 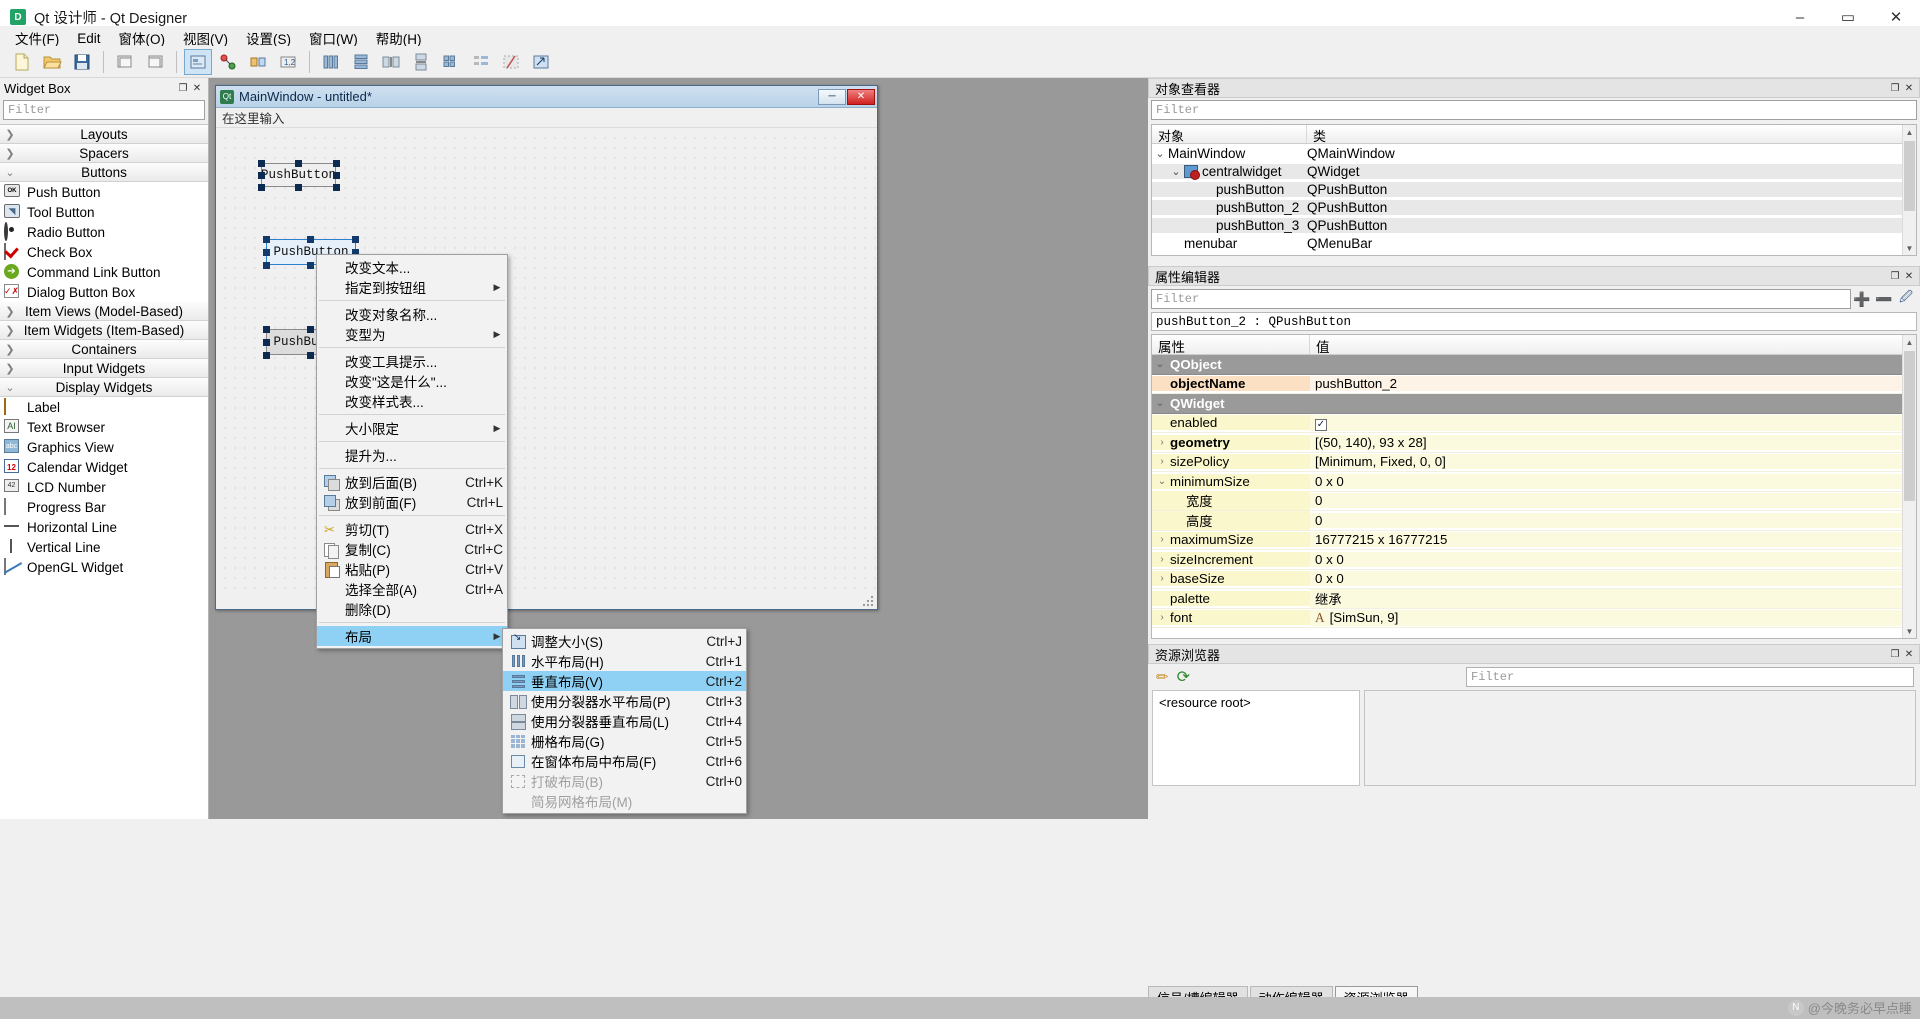 I want to click on widget-item-radio-button: Radio Button, so click(x=104, y=232).